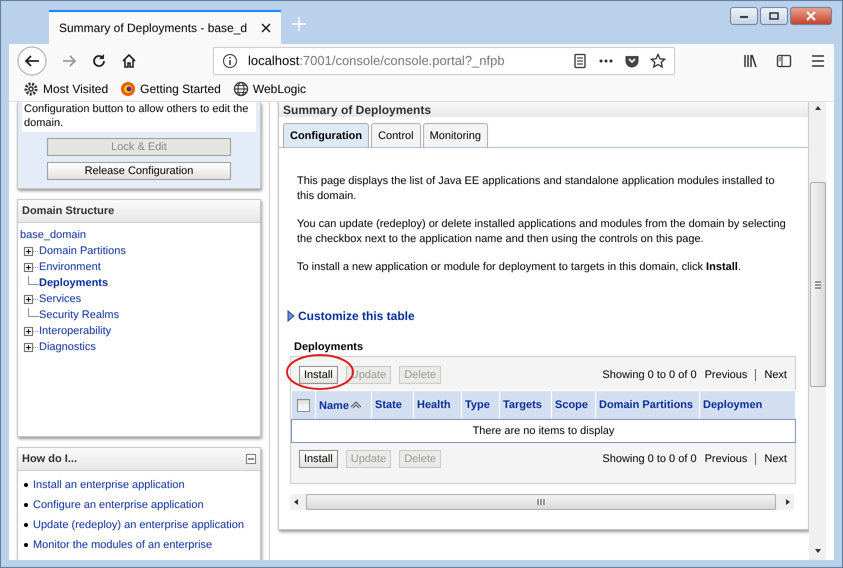  What do you see at coordinates (574, 405) in the screenshot?
I see `column-header: Scope` at bounding box center [574, 405].